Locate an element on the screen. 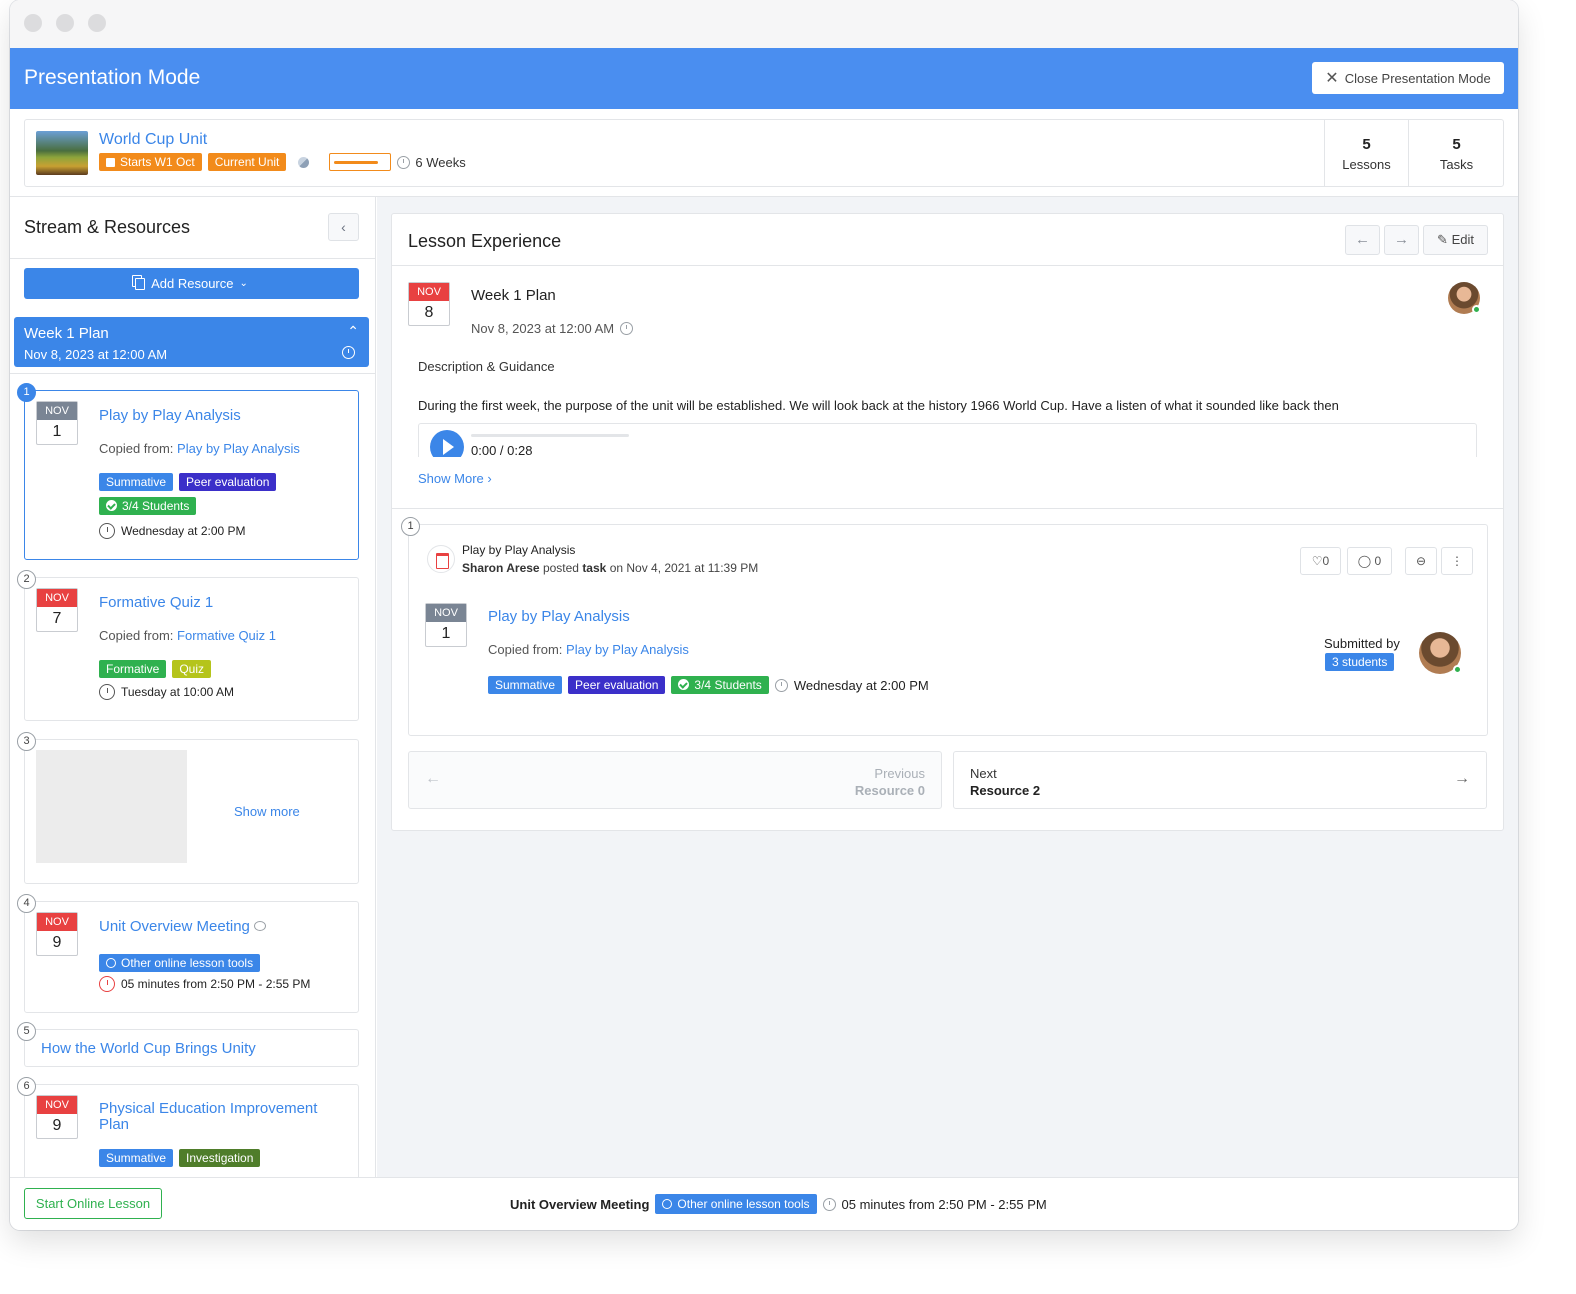 The image size is (1576, 1294). resource-number: 3 is located at coordinates (26, 741).